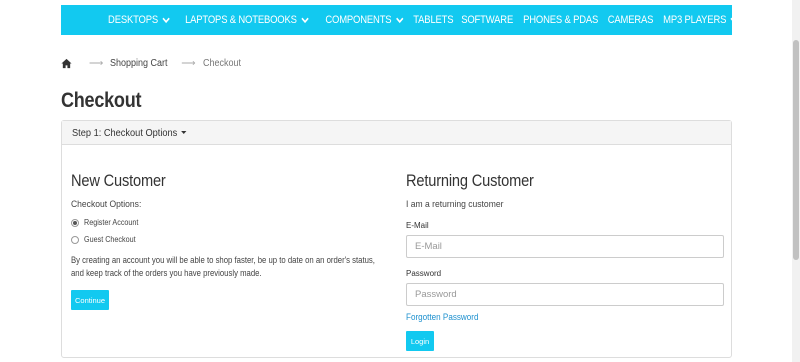  What do you see at coordinates (428, 246) in the screenshot?
I see `email-placeholder: E-Mail` at bounding box center [428, 246].